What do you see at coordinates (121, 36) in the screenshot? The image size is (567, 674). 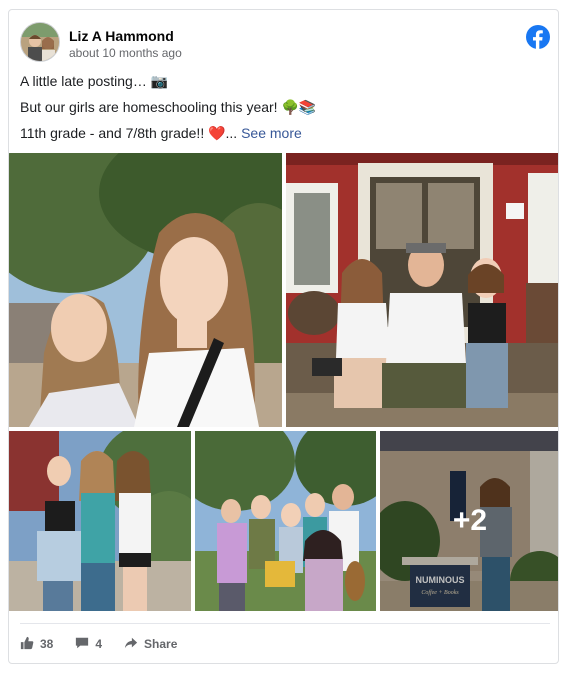 I see `author-name: Liz A Hammond` at bounding box center [121, 36].